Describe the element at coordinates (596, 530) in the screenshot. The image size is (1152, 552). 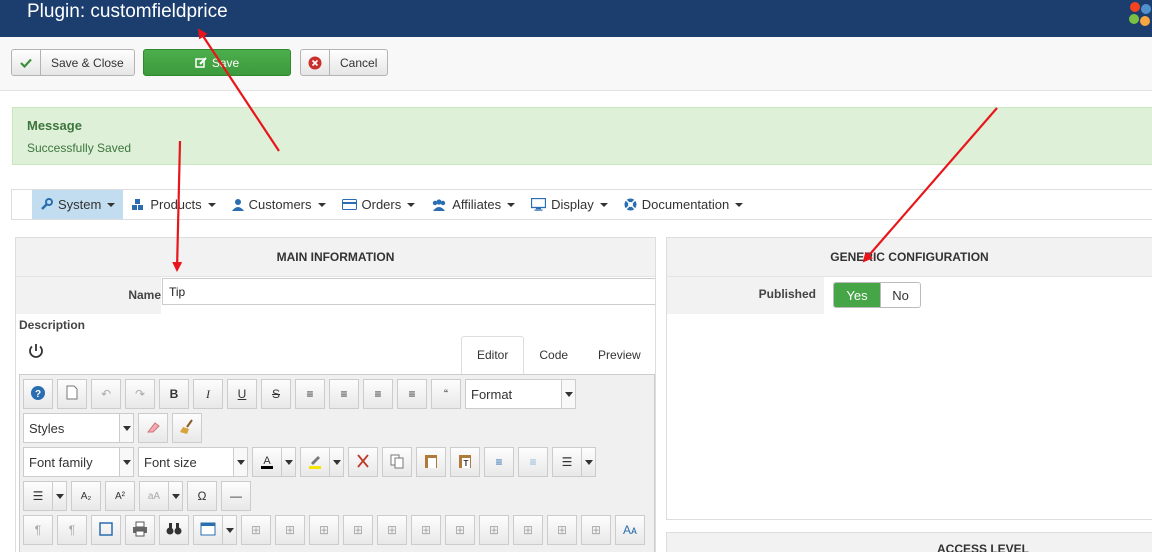
I see `merge-cells-button: ⊞` at that location.